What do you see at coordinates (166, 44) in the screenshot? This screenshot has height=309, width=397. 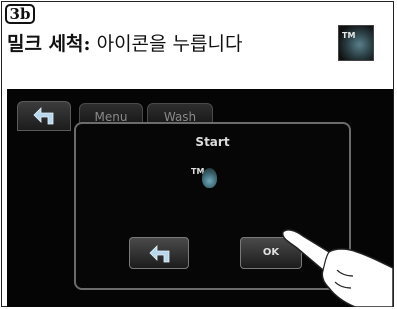 I see `instruction-rest: 아이콘을 누릅니다` at bounding box center [166, 44].